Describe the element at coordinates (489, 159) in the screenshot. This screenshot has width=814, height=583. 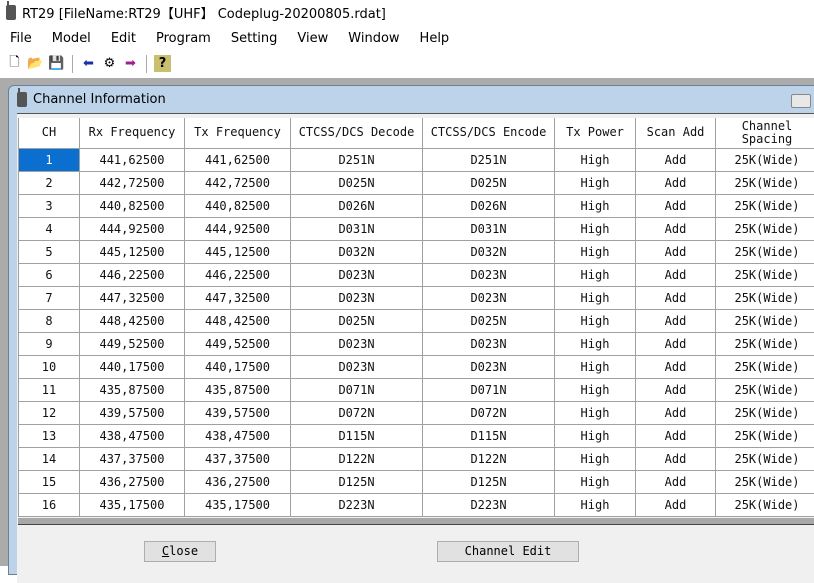
I see `table-cell: D251N` at that location.